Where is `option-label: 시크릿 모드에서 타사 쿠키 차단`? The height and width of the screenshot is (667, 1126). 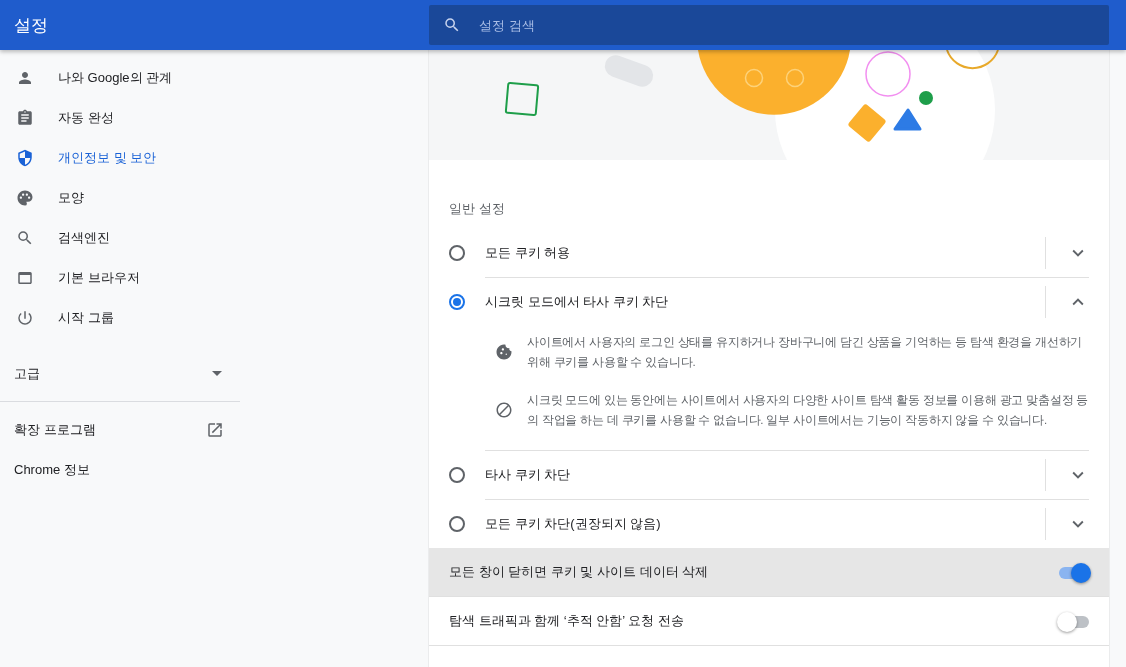 option-label: 시크릿 모드에서 타사 쿠키 차단 is located at coordinates (577, 302).